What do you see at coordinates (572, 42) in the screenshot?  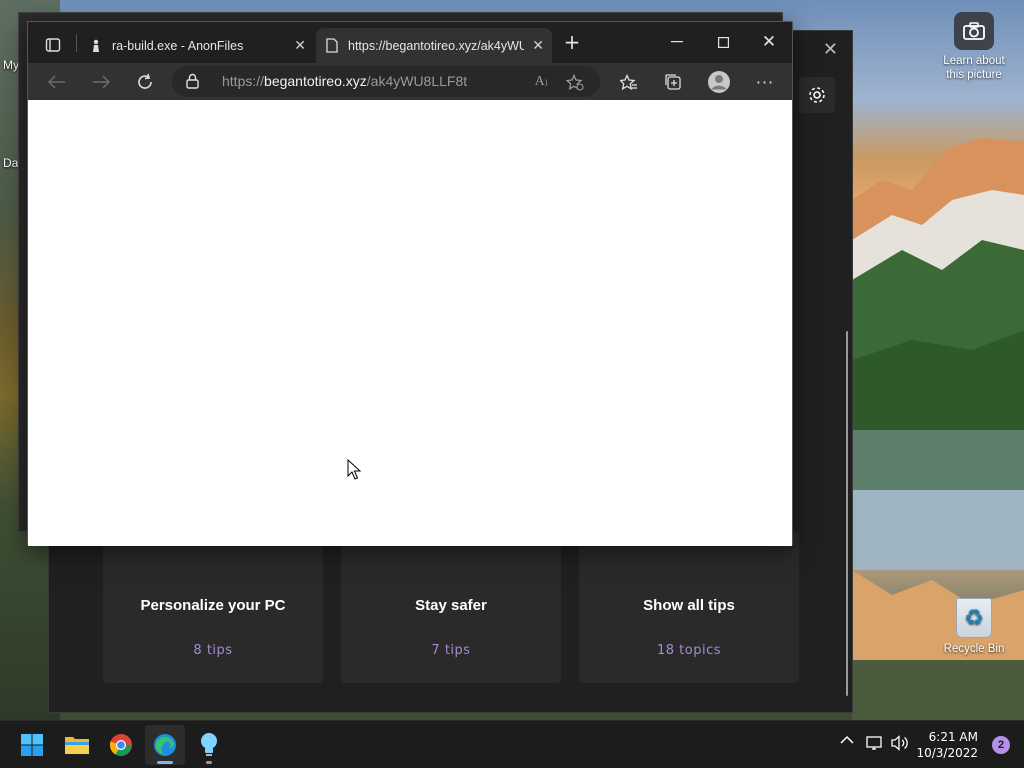 I see `new-tab-plus-icon: +` at bounding box center [572, 42].